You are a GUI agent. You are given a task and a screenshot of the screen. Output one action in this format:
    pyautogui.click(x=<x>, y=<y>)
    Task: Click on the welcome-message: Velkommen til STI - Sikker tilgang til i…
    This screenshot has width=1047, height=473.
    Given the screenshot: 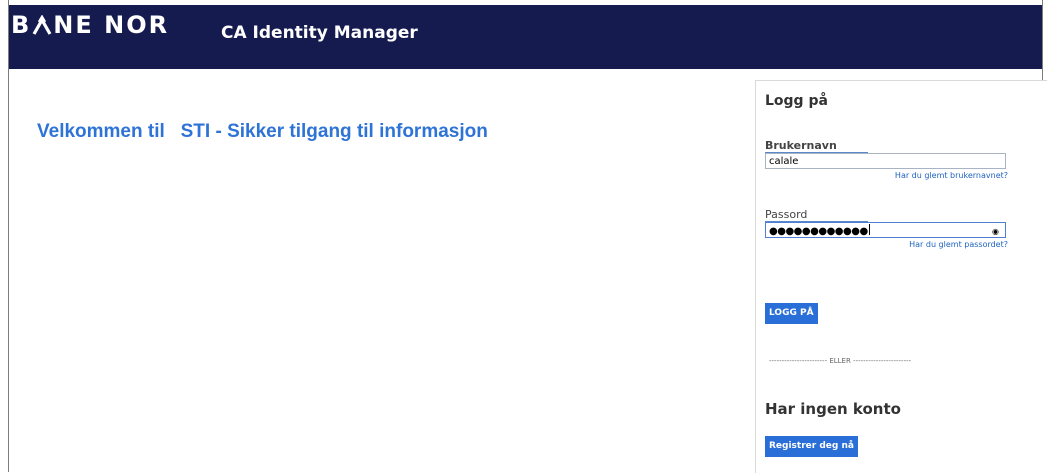 What is the action you would take?
    pyautogui.click(x=262, y=132)
    